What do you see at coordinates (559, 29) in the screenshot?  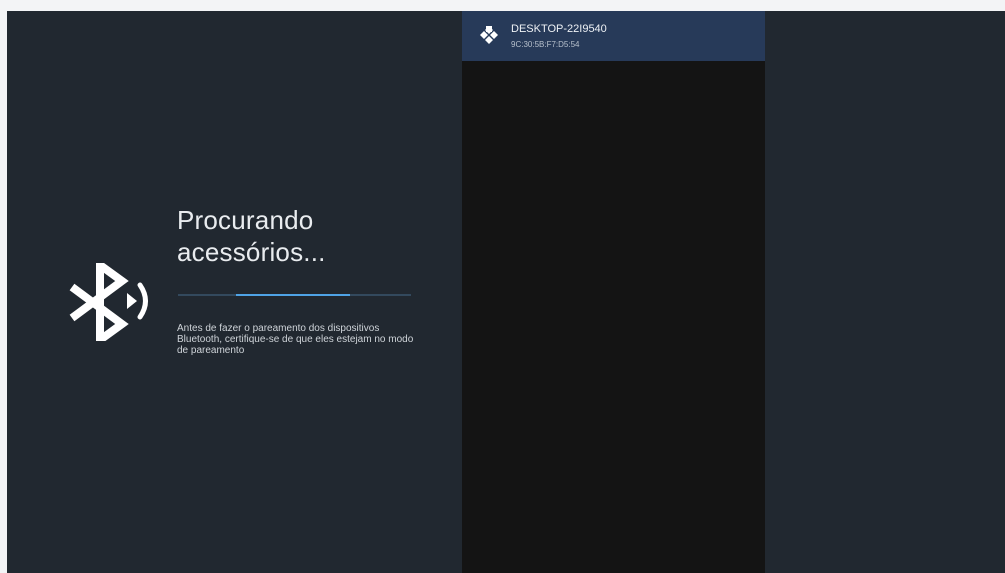 I see `device-name: DESKTOP-22I9540` at bounding box center [559, 29].